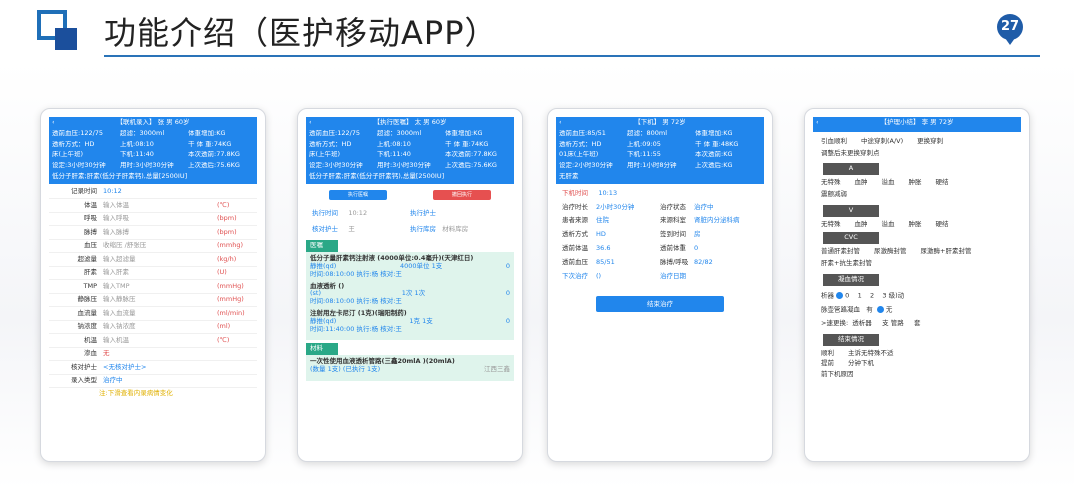  Describe the element at coordinates (869, 309) in the screenshot. I see `option: 有` at that location.